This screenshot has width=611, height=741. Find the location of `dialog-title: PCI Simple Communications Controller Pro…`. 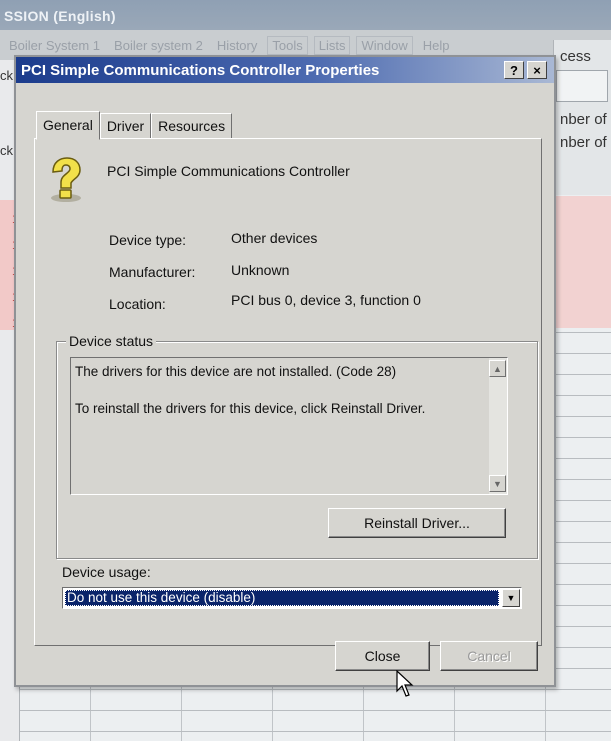

dialog-title: PCI Simple Communications Controller Pro… is located at coordinates (200, 70).